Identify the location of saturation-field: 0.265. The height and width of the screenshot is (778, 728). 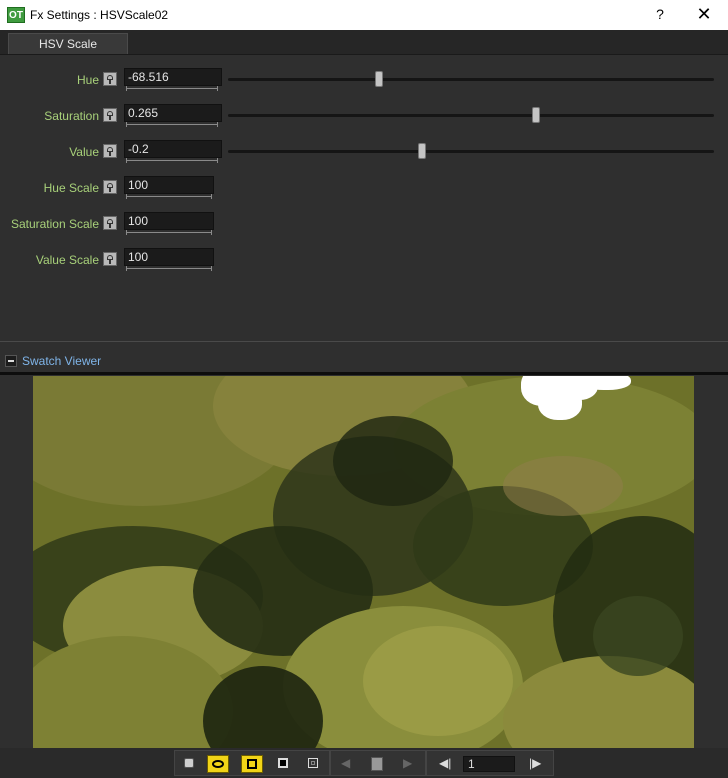
(173, 113).